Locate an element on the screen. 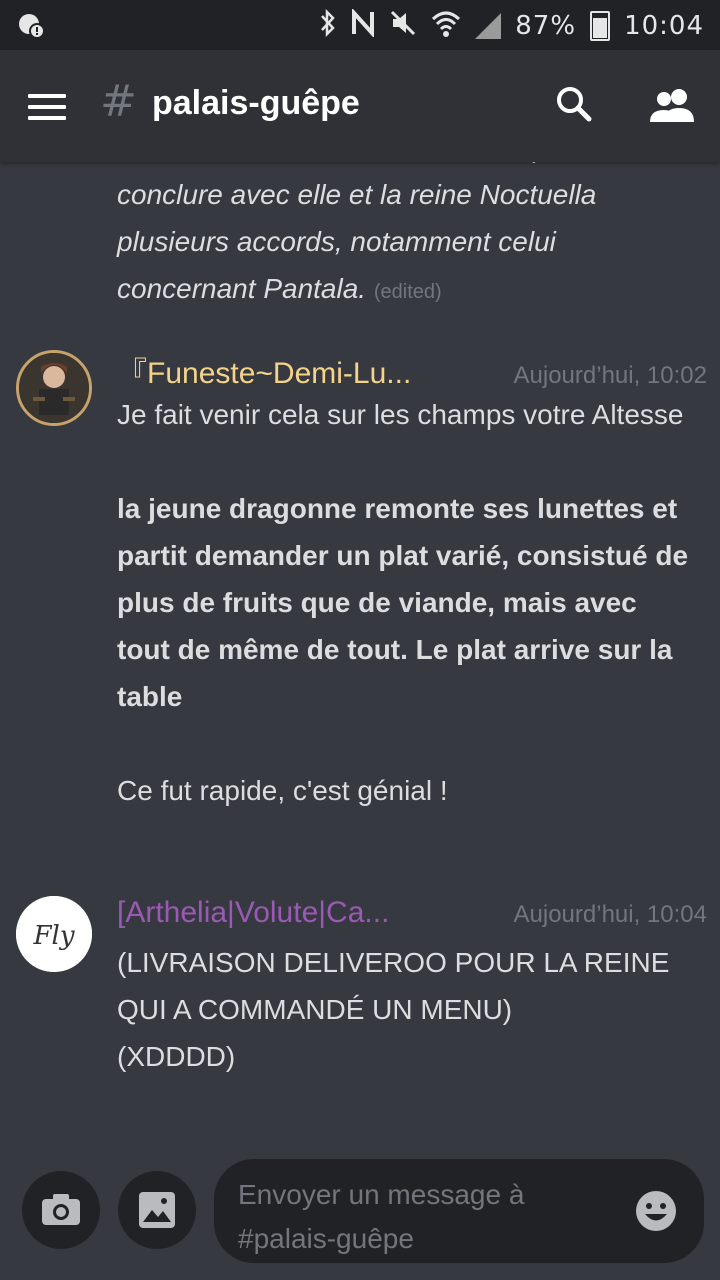 The height and width of the screenshot is (1280, 720). clock: 10:04 is located at coordinates (664, 26).